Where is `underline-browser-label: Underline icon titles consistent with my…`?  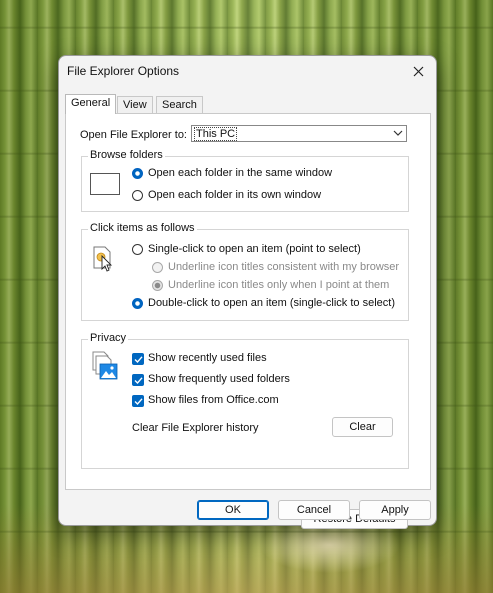
underline-browser-label: Underline icon titles consistent with my… is located at coordinates (283, 267).